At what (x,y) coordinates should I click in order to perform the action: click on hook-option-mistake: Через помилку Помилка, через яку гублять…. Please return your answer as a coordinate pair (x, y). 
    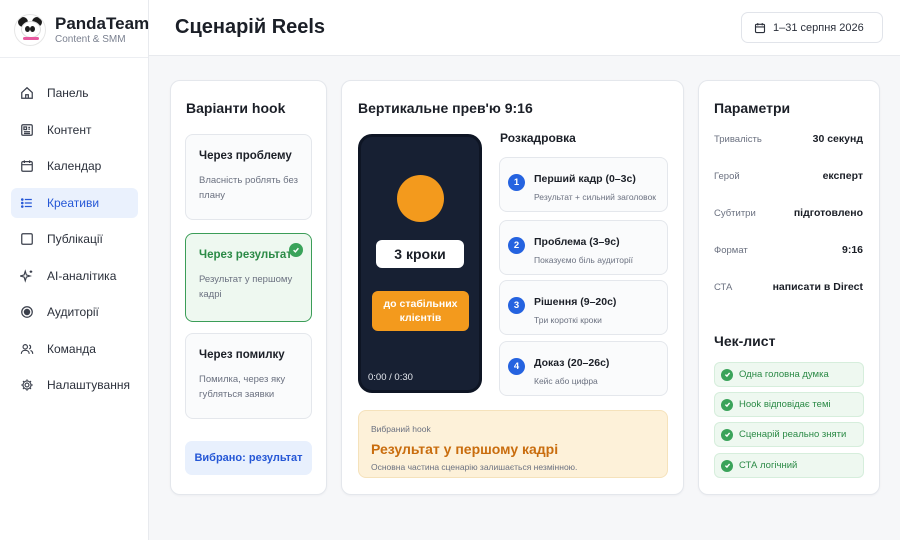
    Looking at the image, I should click on (248, 376).